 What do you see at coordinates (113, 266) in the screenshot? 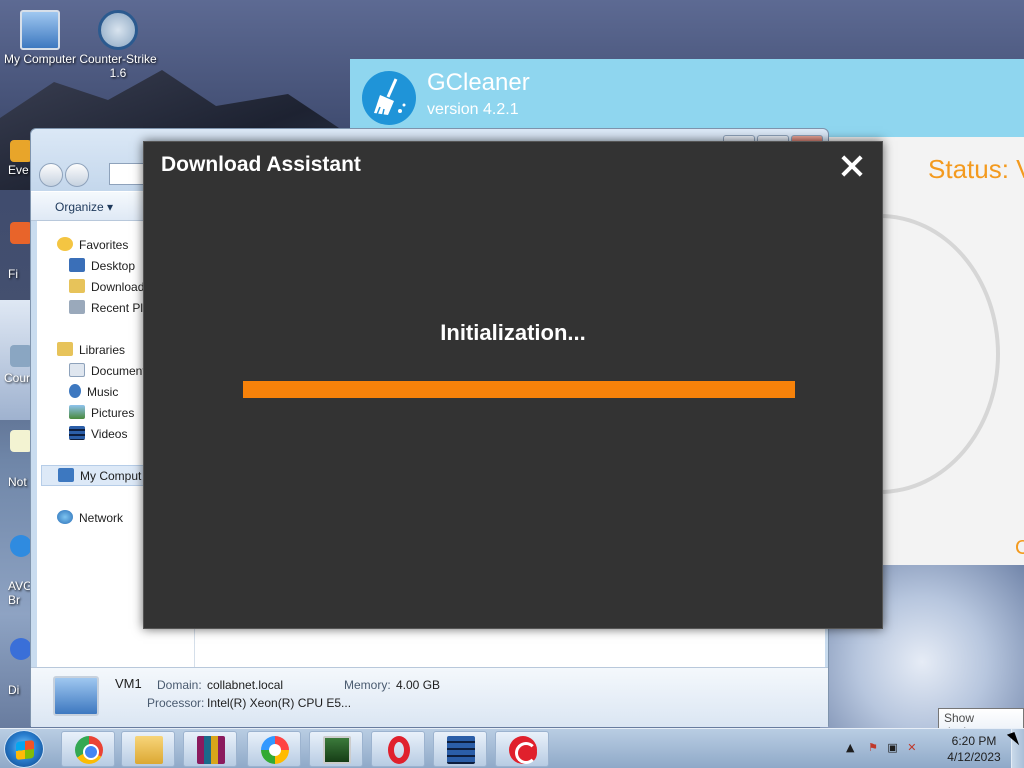
I see `nav-label: Desktop` at bounding box center [113, 266].